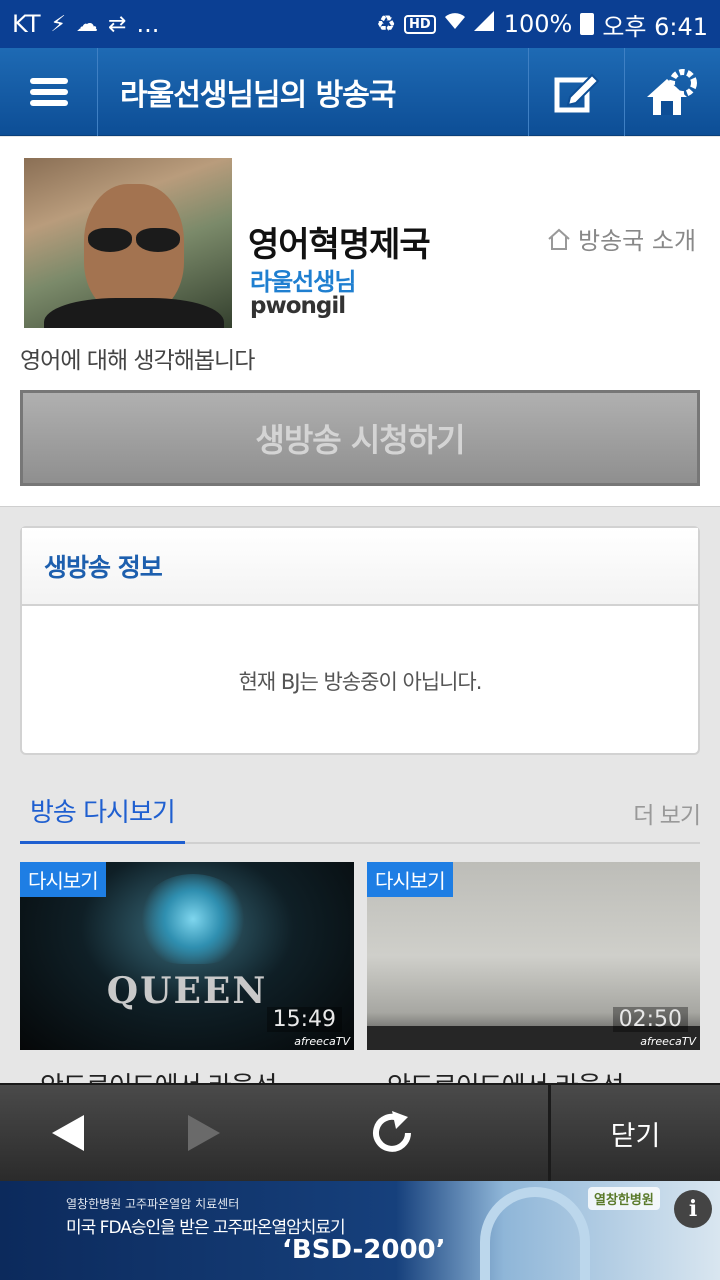 Image resolution: width=720 pixels, height=1280 pixels. Describe the element at coordinates (193, 919) in the screenshot. I see `queen-crest-image` at that location.